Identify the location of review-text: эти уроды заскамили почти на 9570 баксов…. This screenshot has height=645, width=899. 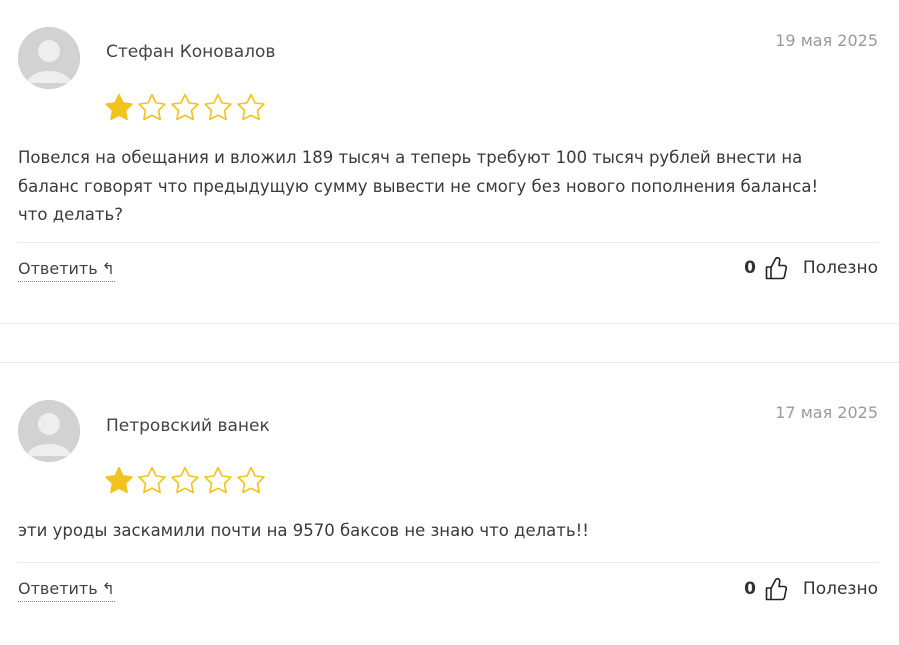
(449, 531).